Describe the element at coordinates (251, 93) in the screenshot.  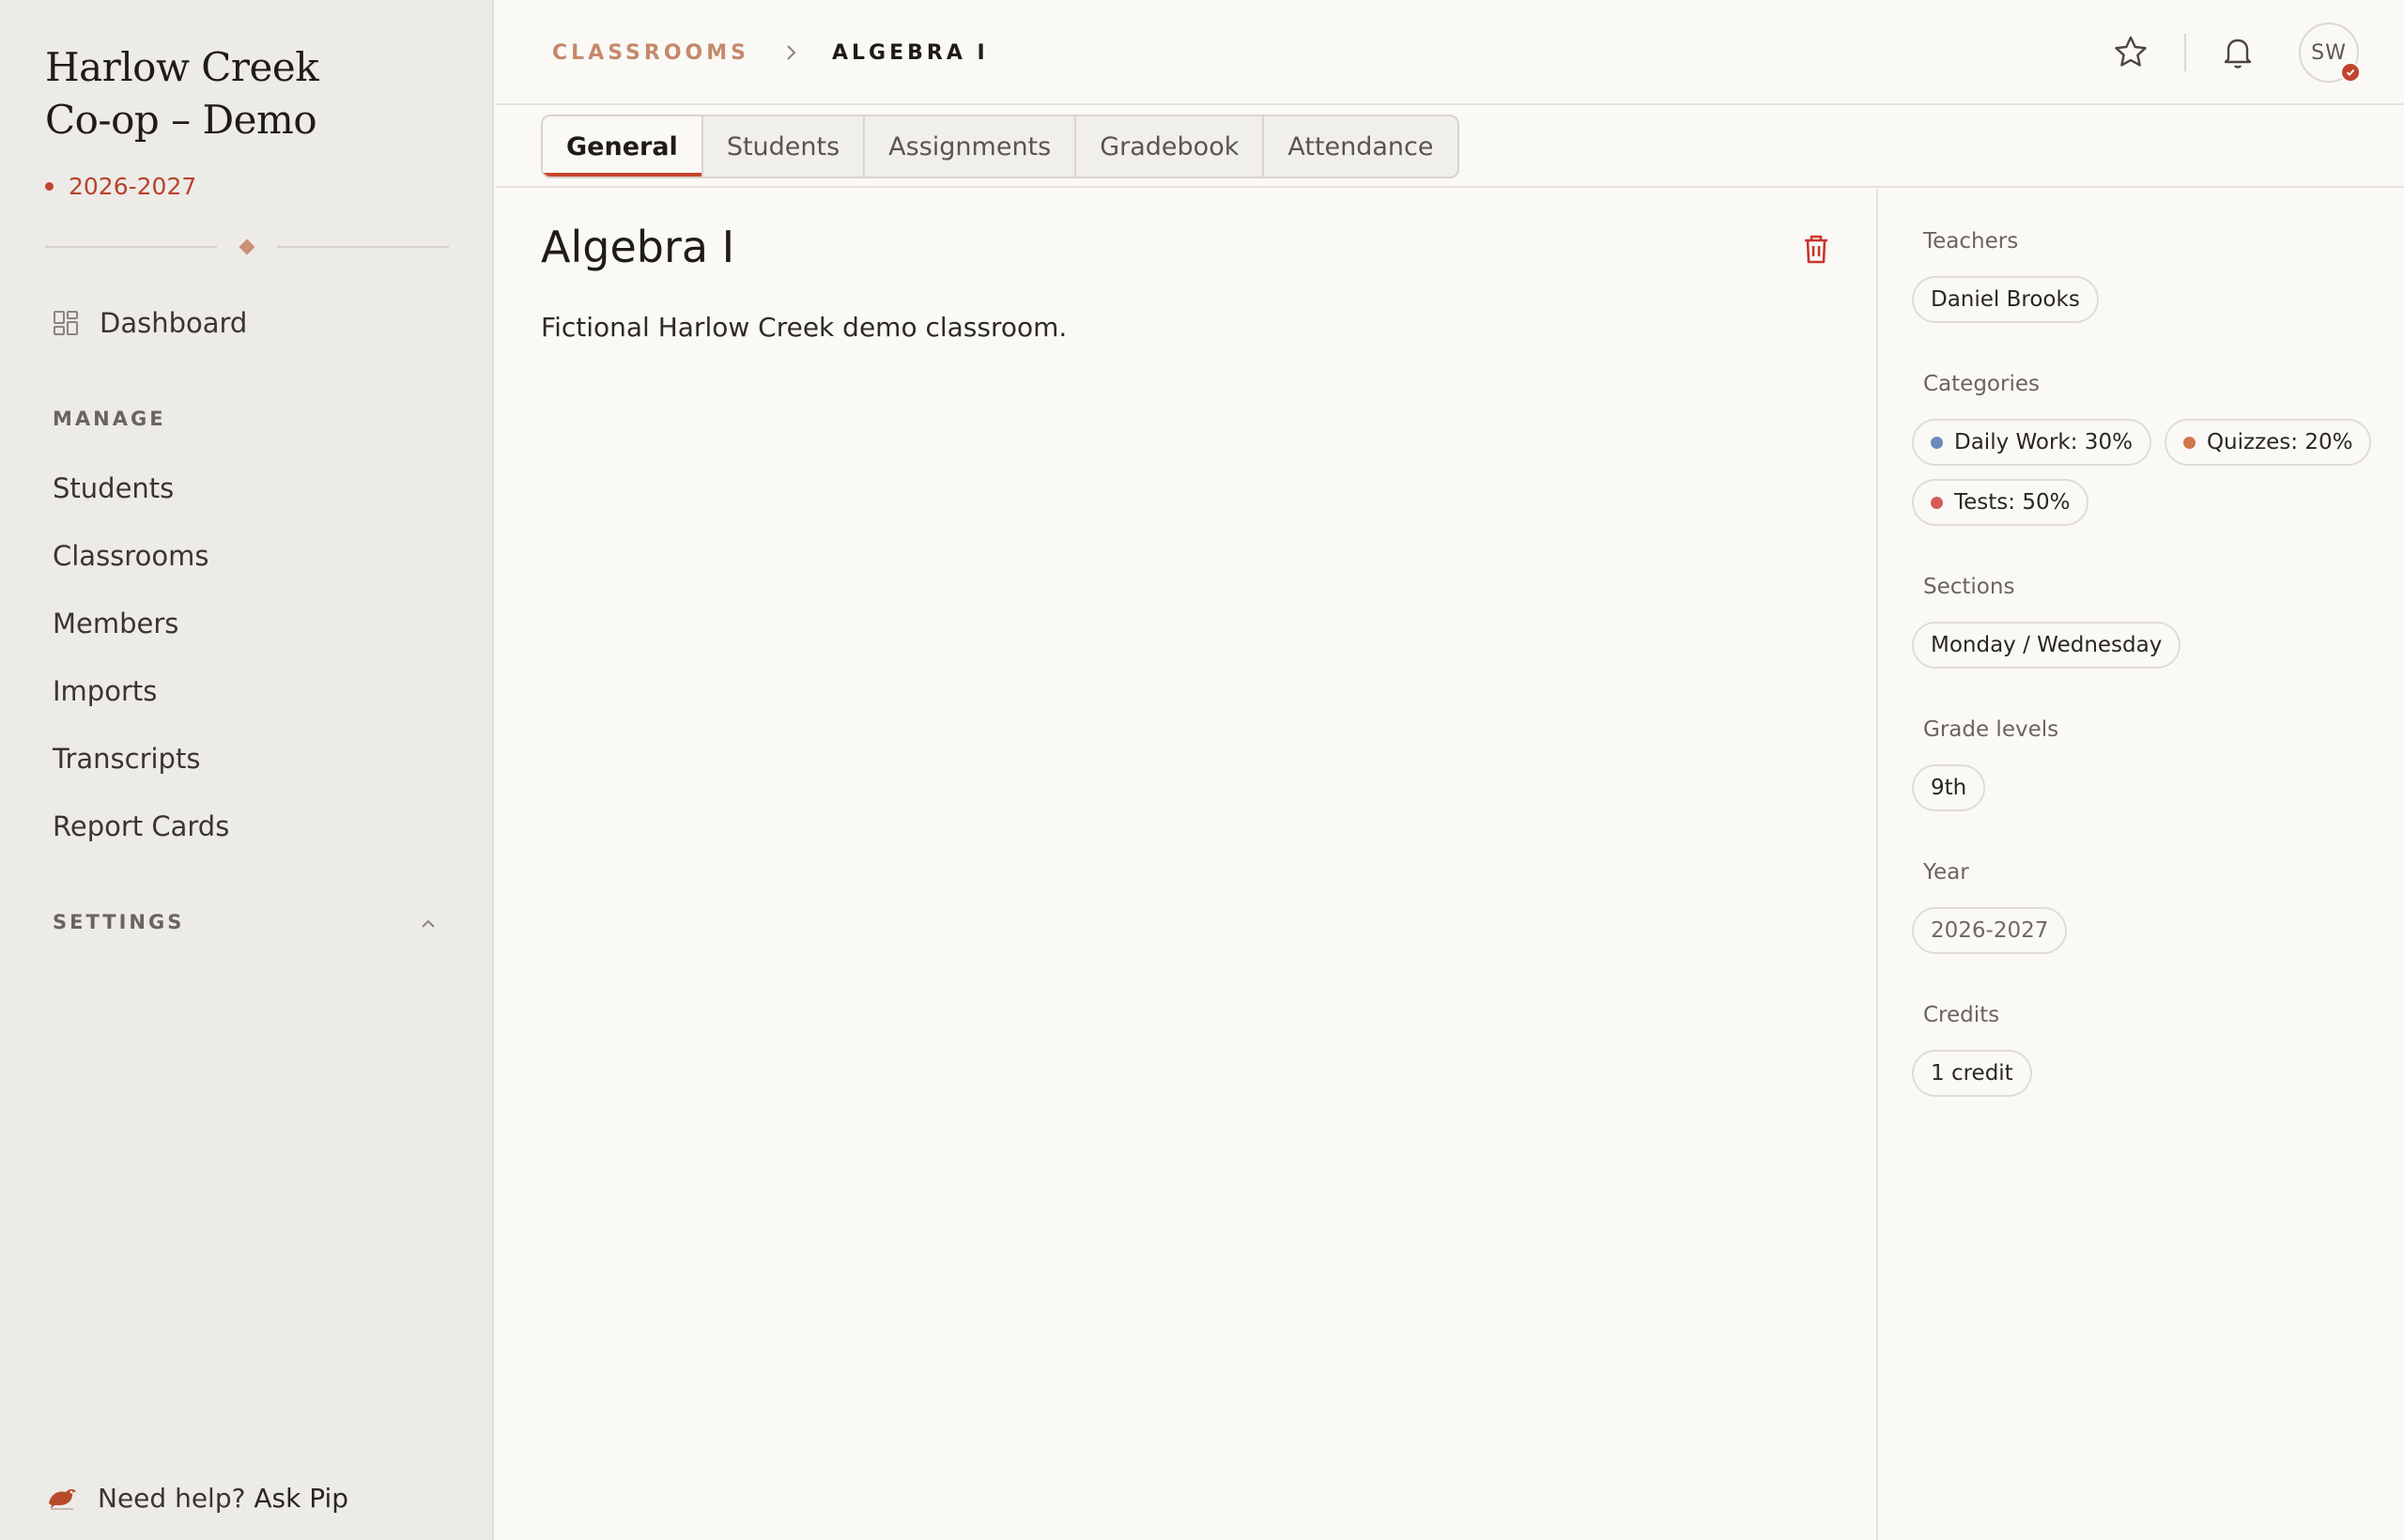
I see `org-name: Harlow Creek Co-op – Demo` at that location.